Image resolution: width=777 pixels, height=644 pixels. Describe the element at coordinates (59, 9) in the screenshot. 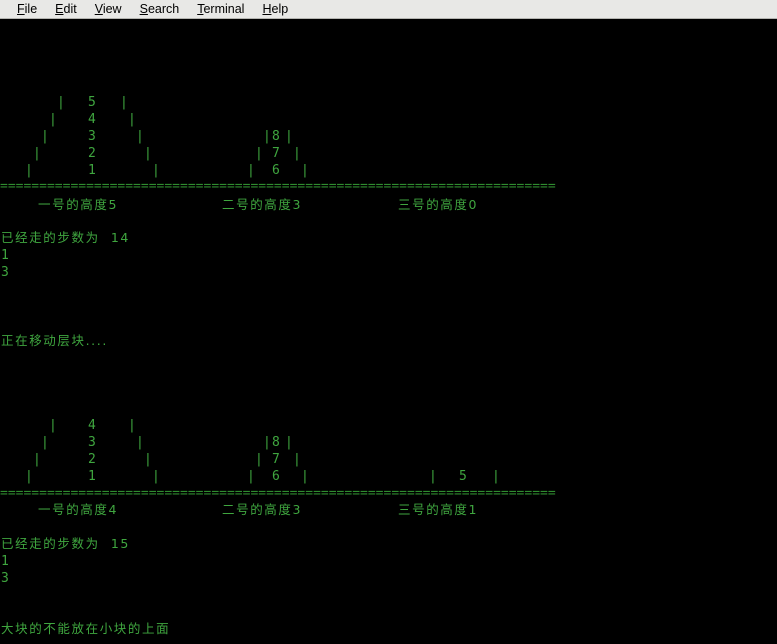

I see `menu-mnemonic: E` at that location.